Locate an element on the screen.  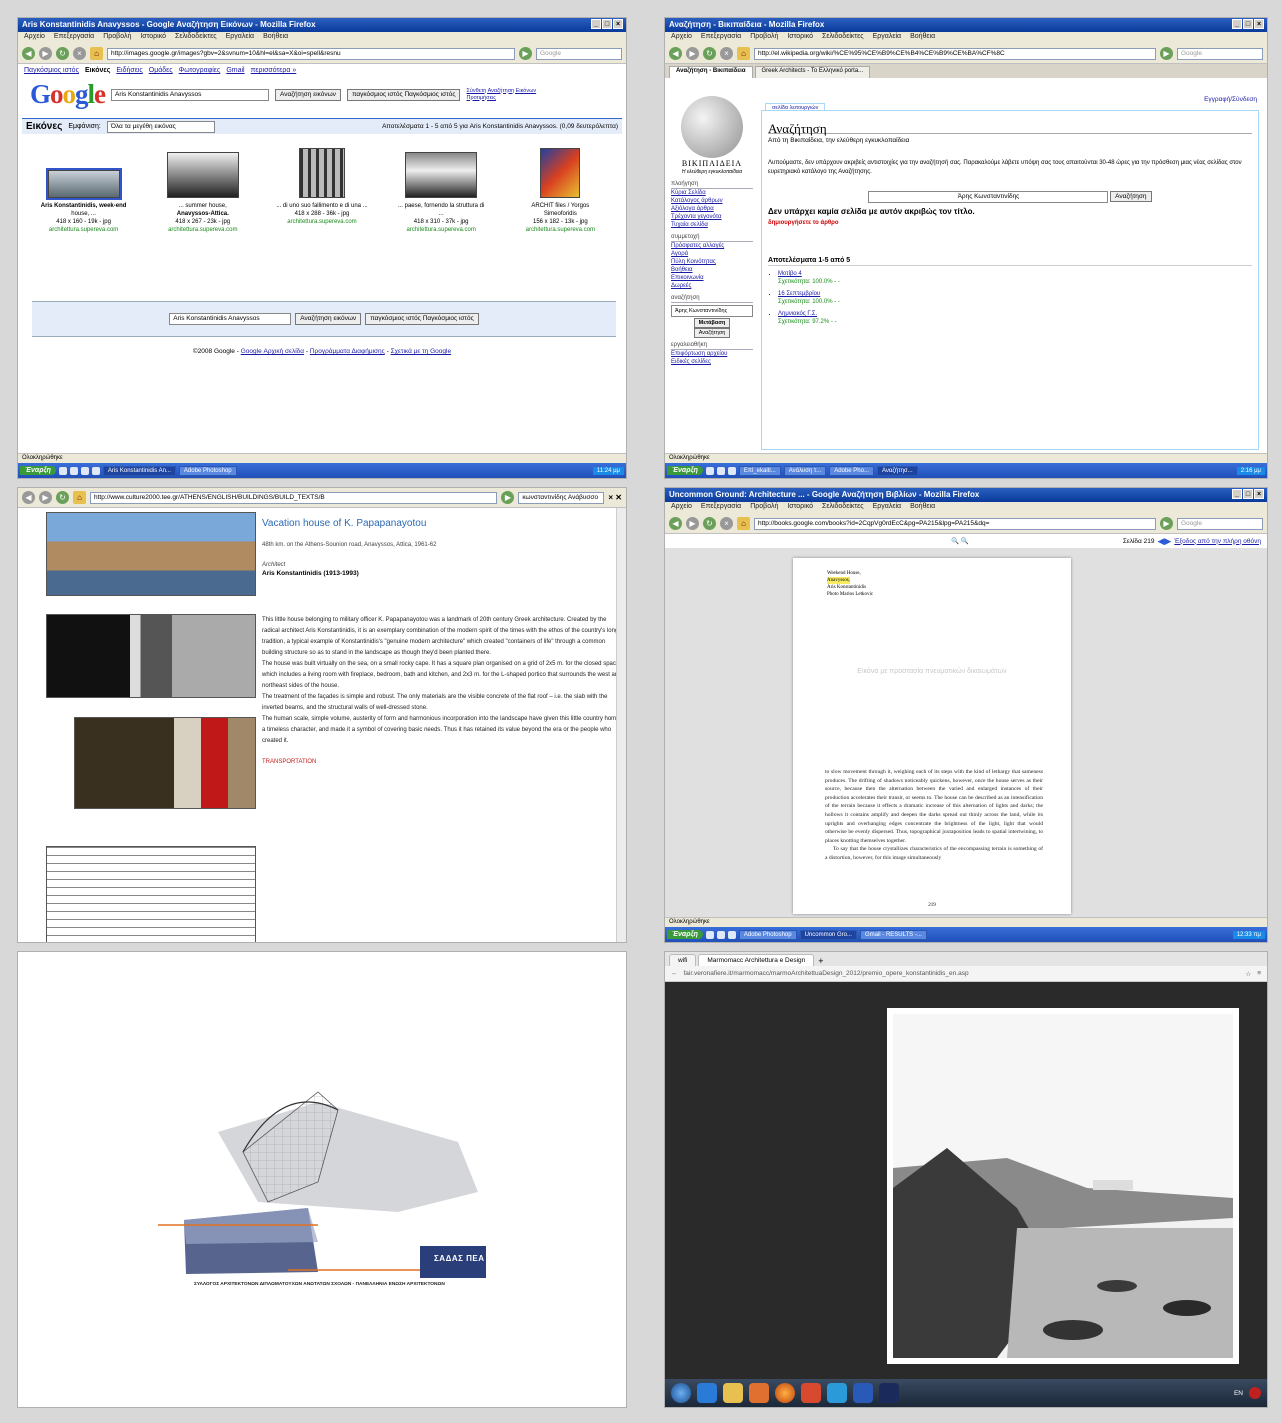
nav-item: Αξιόλογα άρθρα is located at coordinates (712, 209).